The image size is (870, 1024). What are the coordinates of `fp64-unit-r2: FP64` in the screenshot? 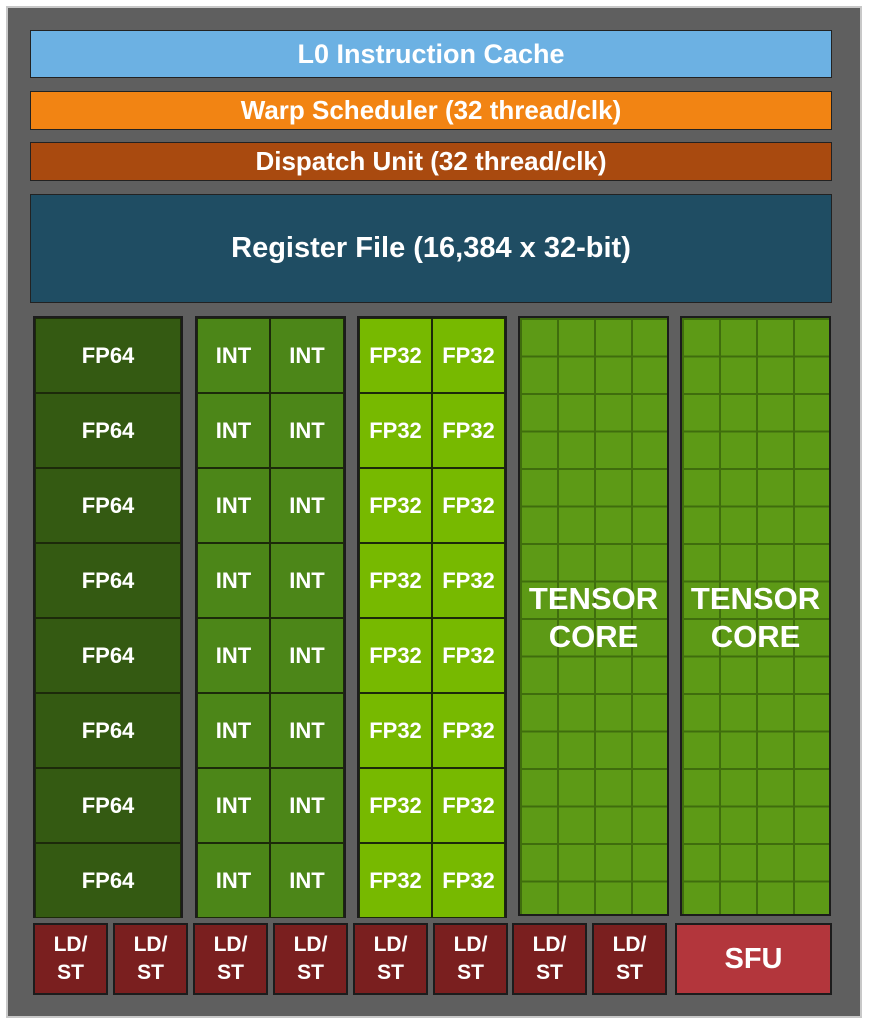 It's located at (108, 430).